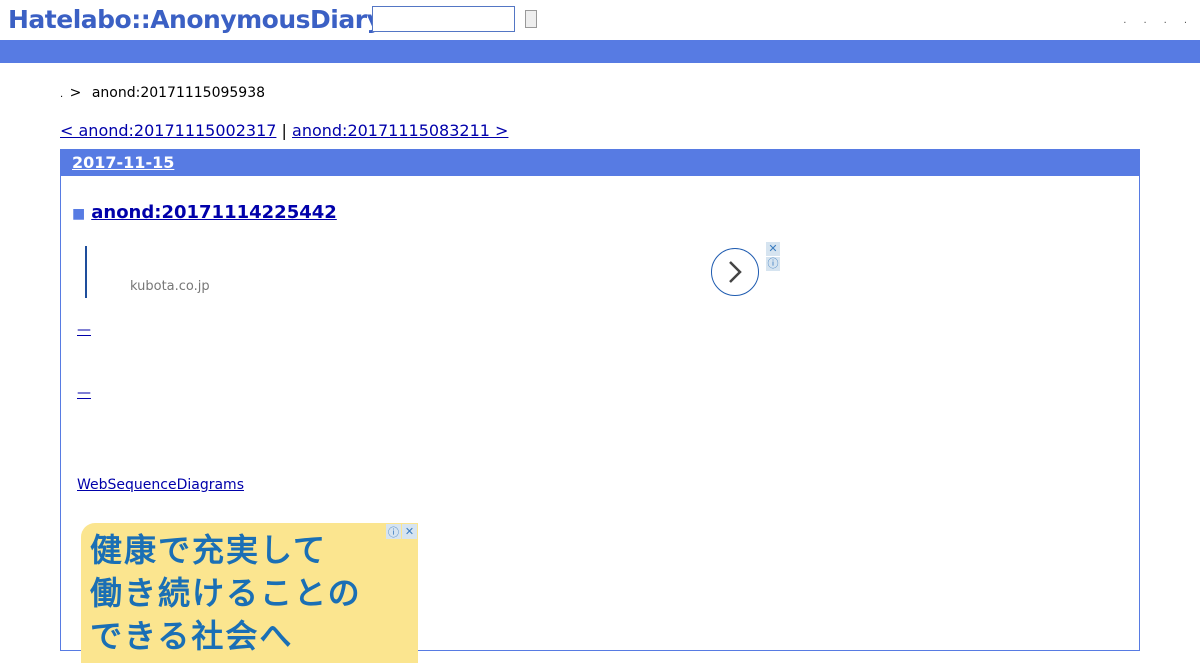  I want to click on breadcrumb: . > anond:20171115095938, so click(162, 94).